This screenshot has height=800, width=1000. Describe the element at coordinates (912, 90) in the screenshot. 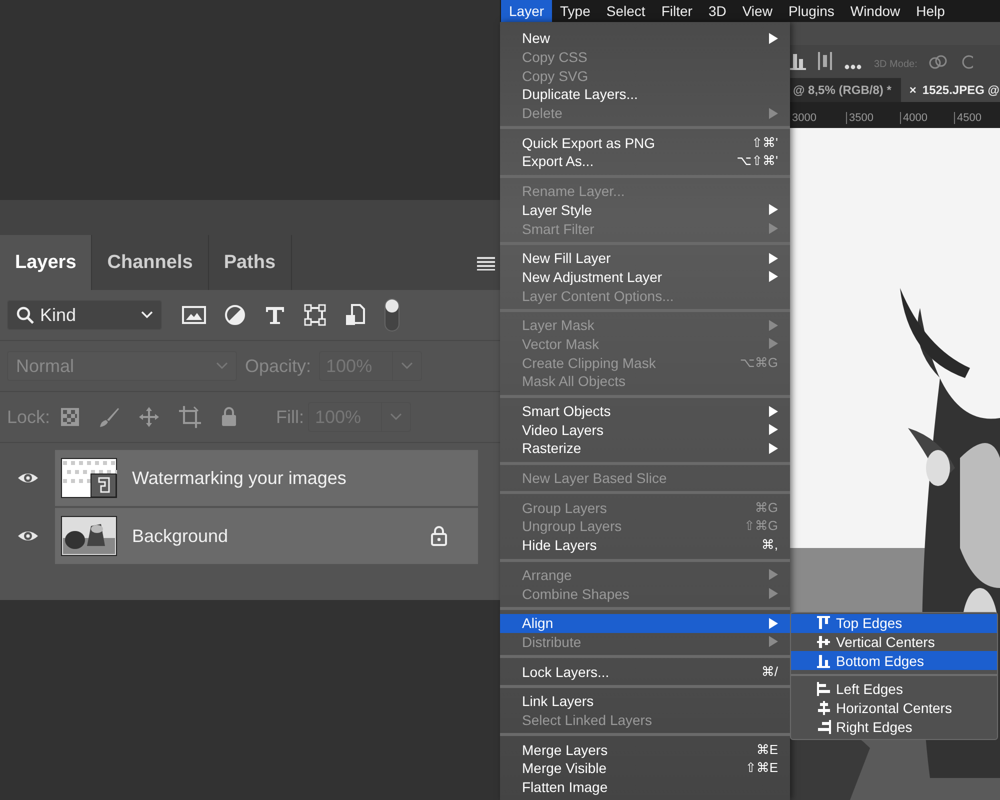

I see `close-icon: ×` at that location.